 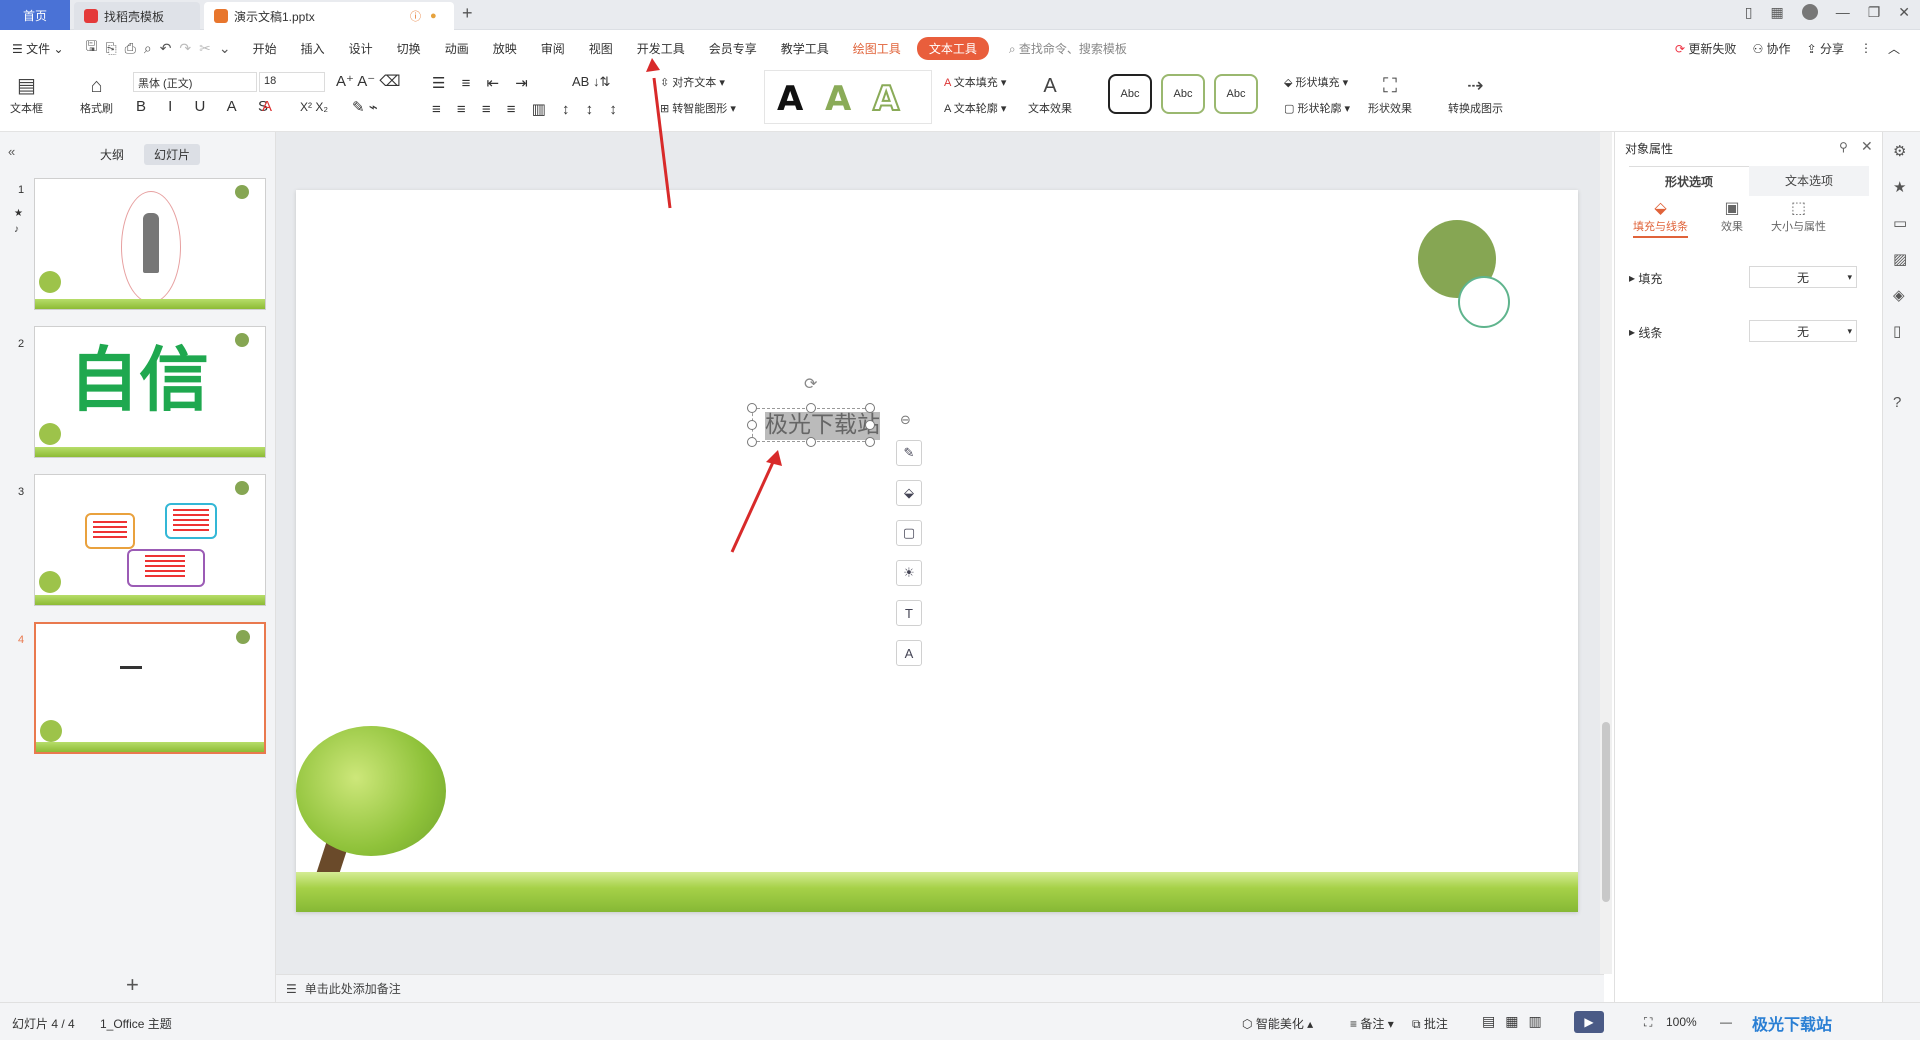 I want to click on collab-button: ⚇ 协作, so click(x=1771, y=48).